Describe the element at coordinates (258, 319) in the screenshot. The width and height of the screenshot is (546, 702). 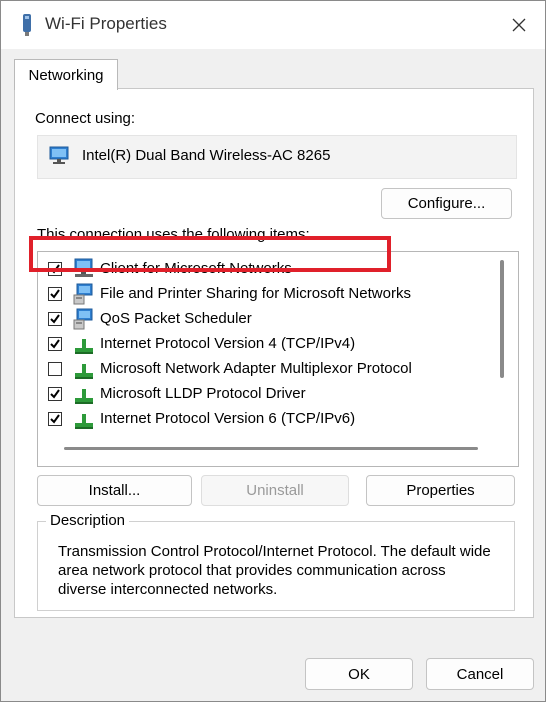
I see `list-item: QoS Packet Scheduler` at that location.